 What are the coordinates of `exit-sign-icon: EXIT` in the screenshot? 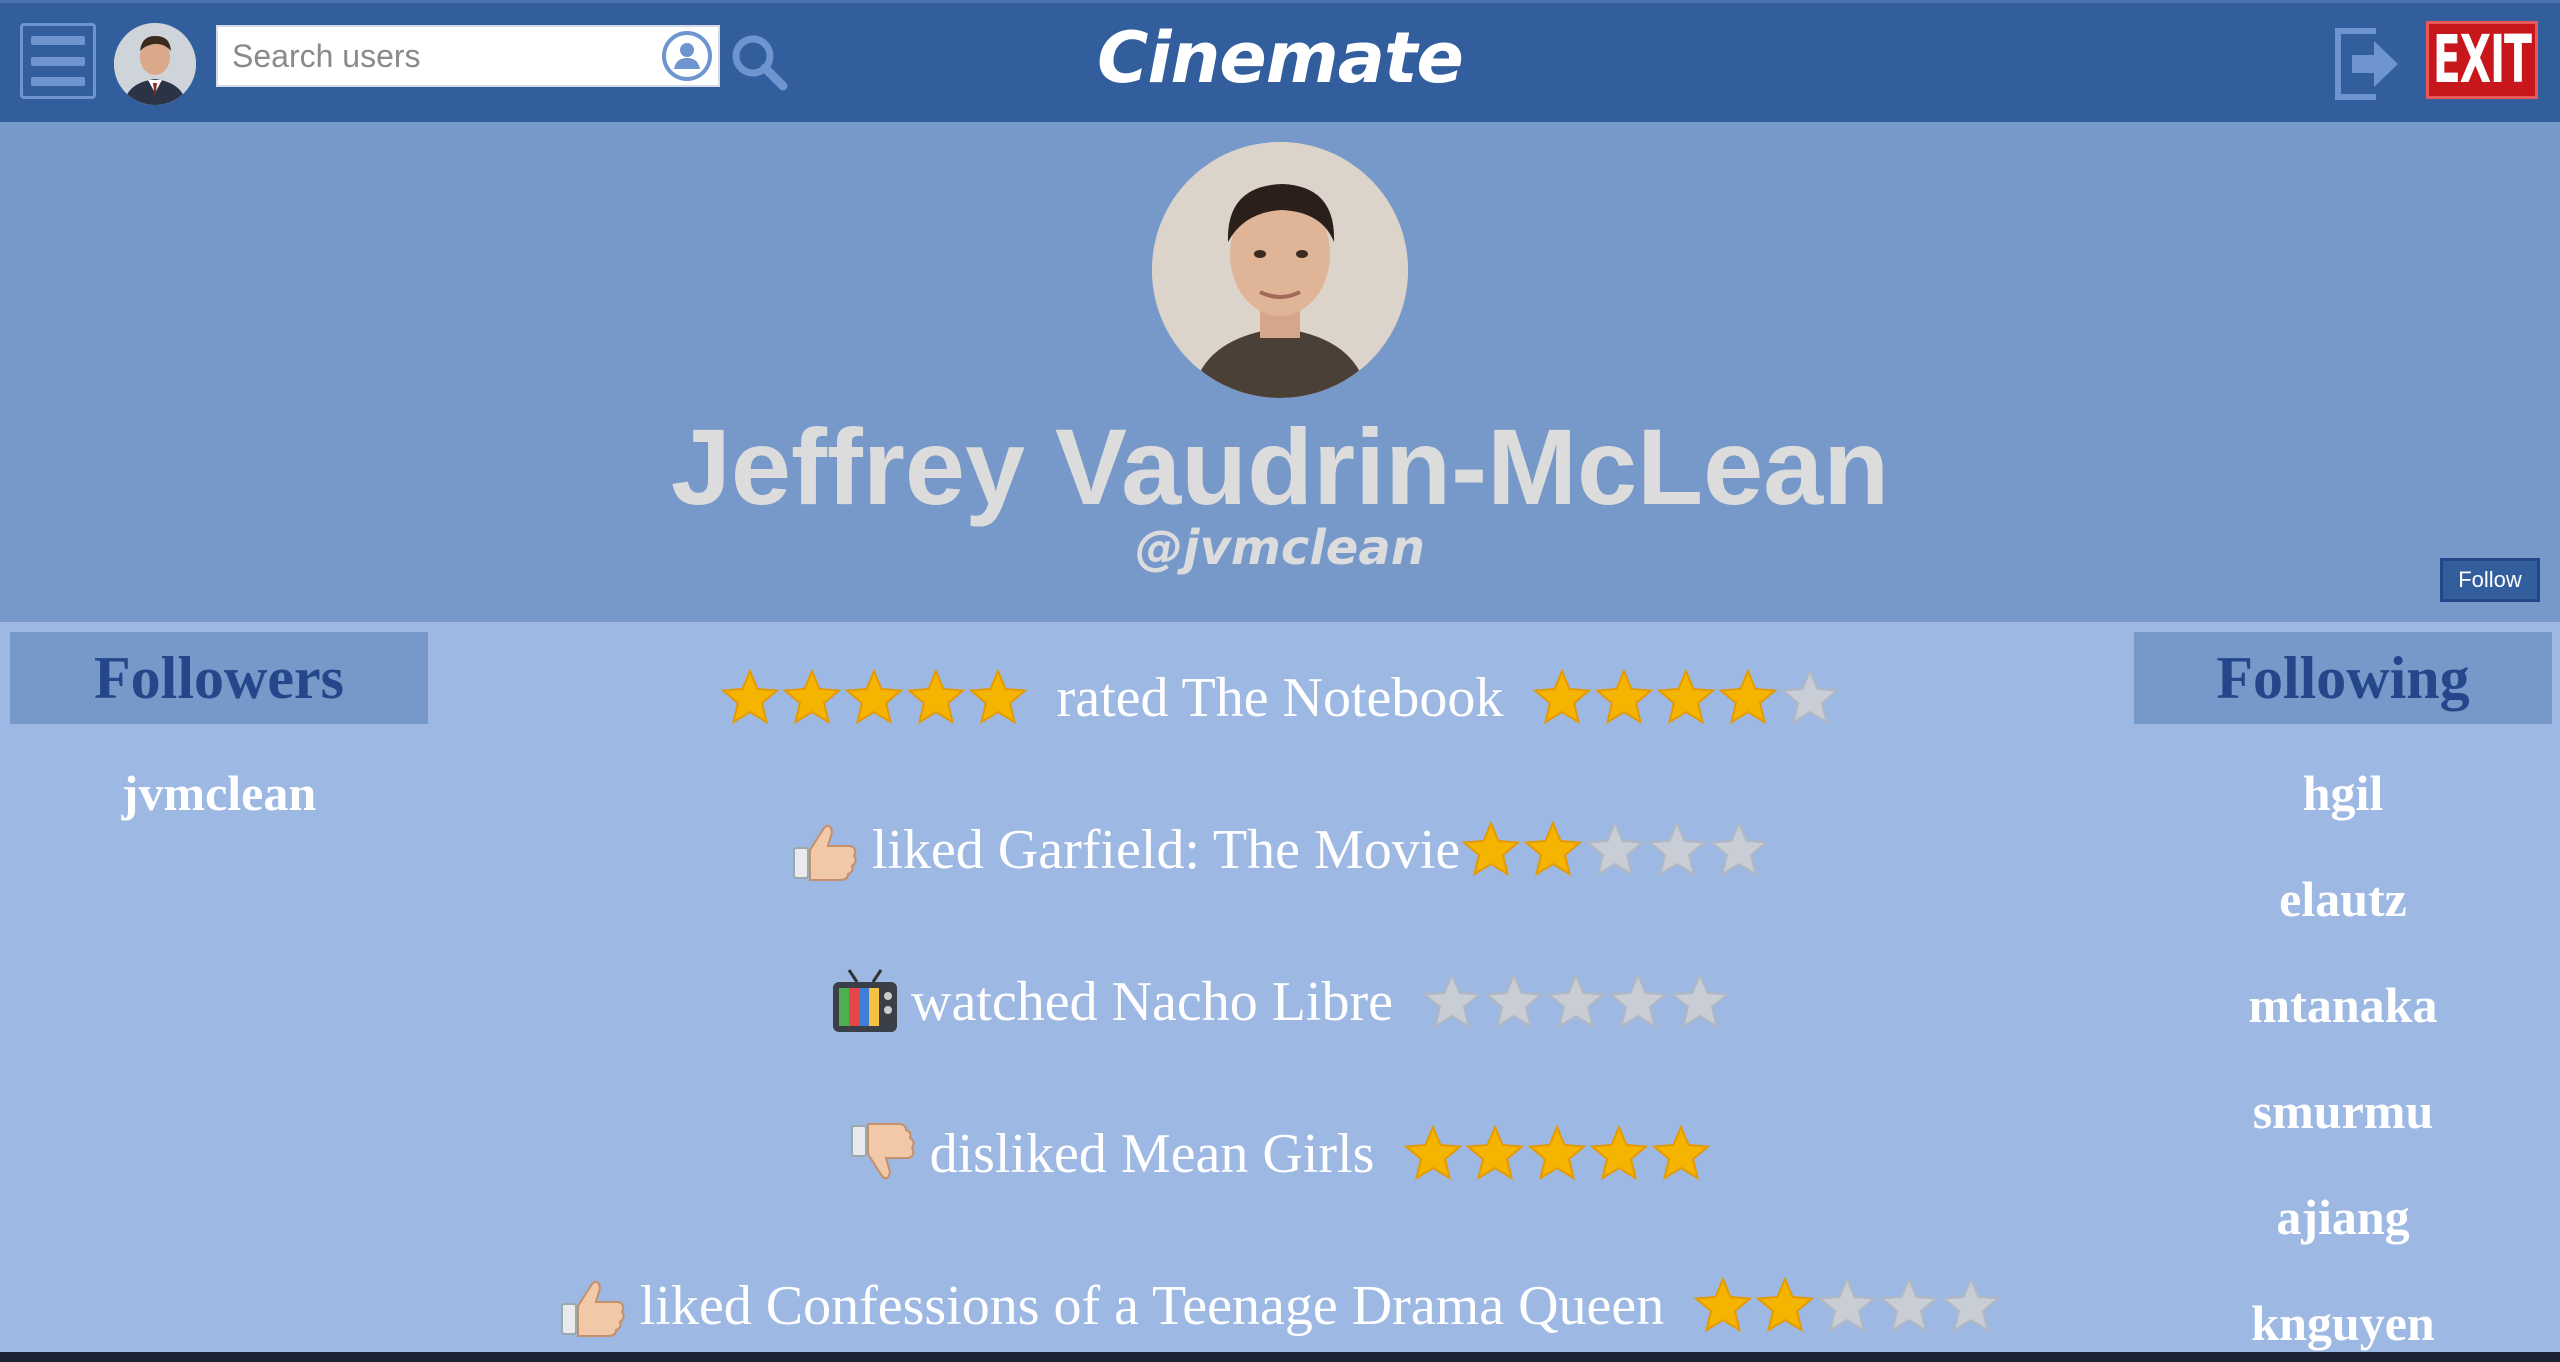 It's located at (2482, 60).